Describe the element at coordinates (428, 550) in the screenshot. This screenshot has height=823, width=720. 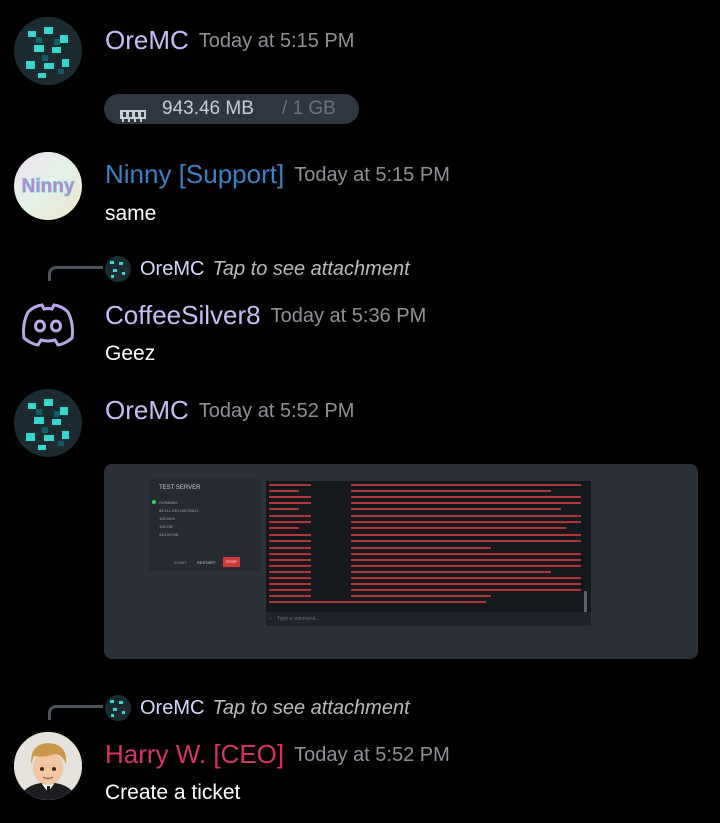
I see `console-lines` at that location.